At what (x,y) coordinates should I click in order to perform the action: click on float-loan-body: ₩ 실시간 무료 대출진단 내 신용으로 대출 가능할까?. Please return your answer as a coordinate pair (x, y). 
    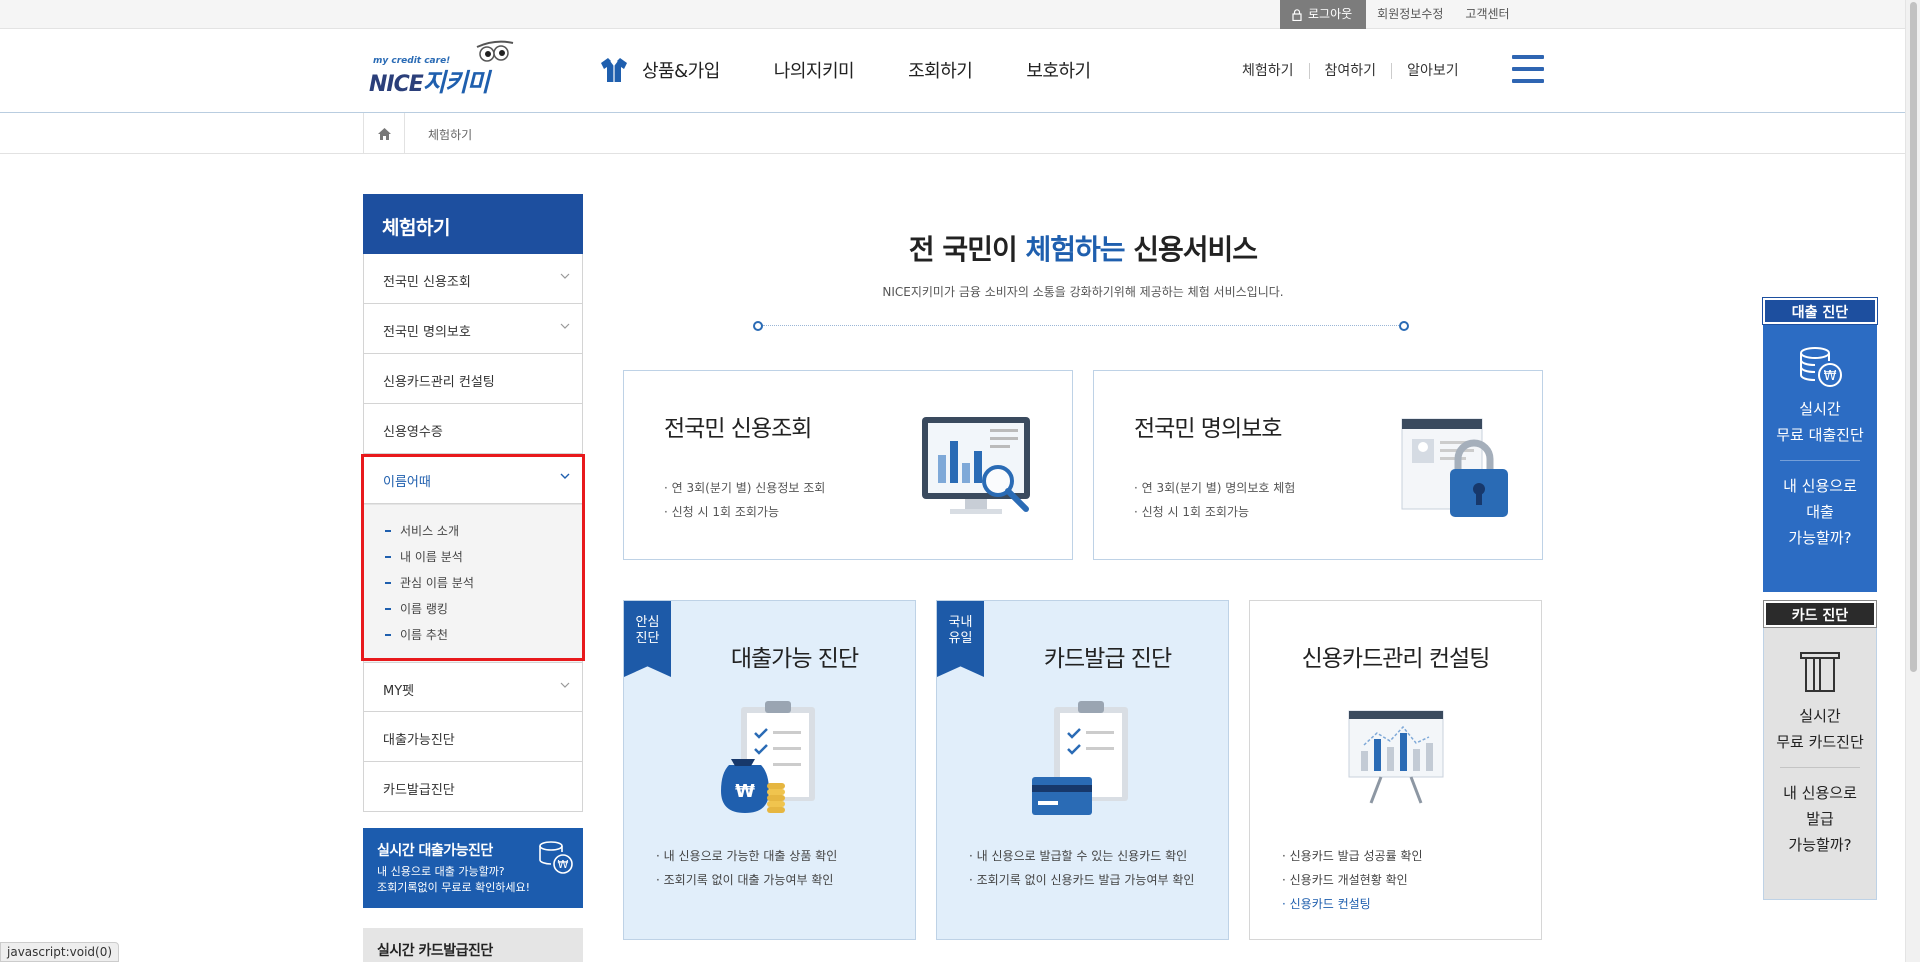
    Looking at the image, I should click on (1820, 458).